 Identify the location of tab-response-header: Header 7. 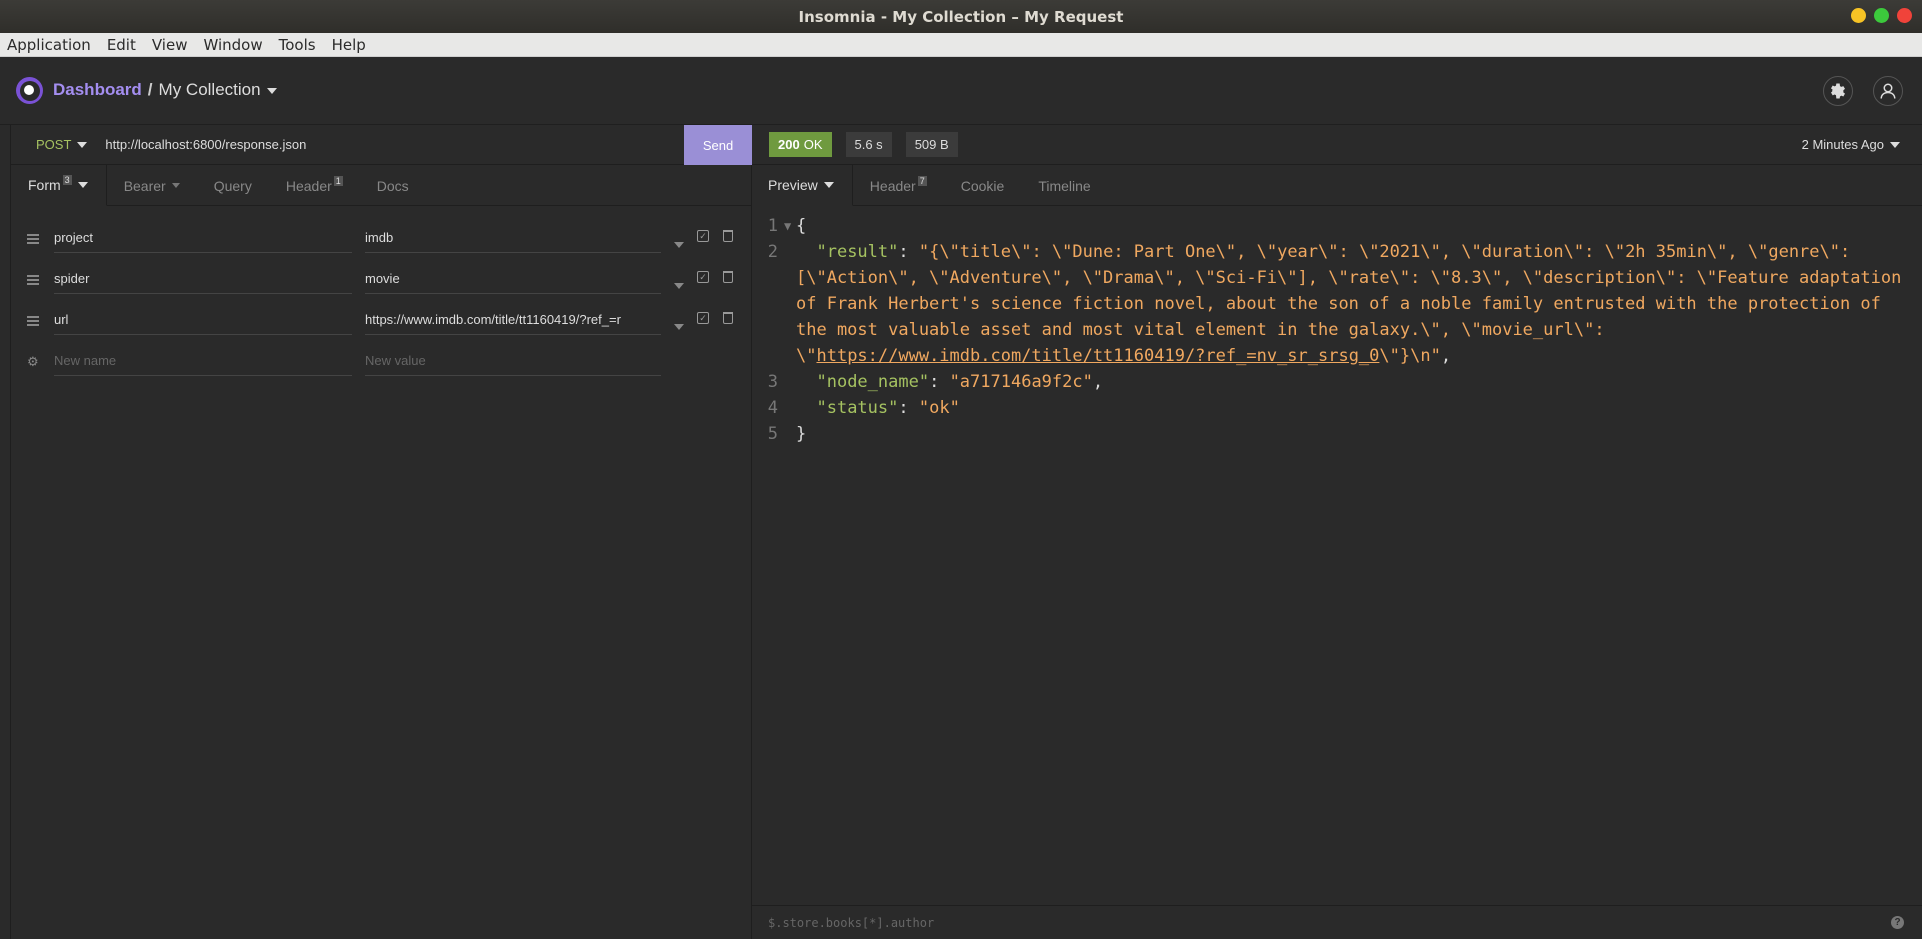
(898, 185).